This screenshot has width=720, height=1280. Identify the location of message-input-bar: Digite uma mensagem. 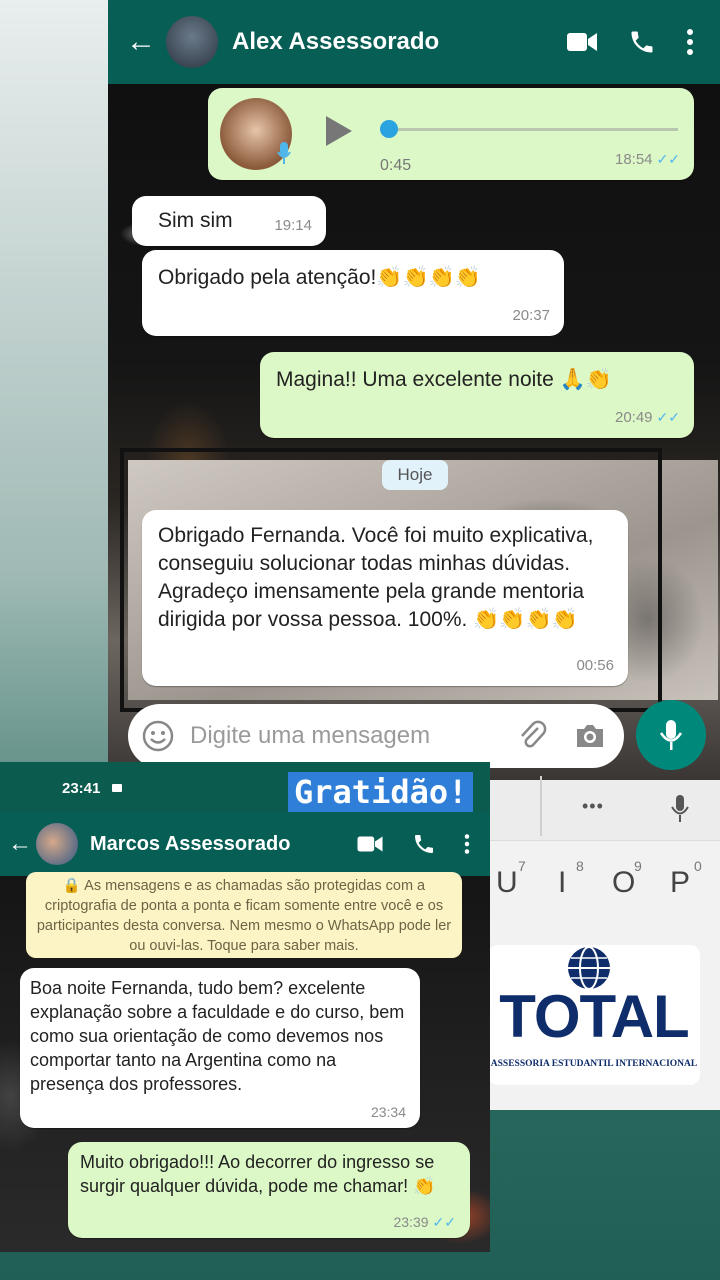
(376, 736).